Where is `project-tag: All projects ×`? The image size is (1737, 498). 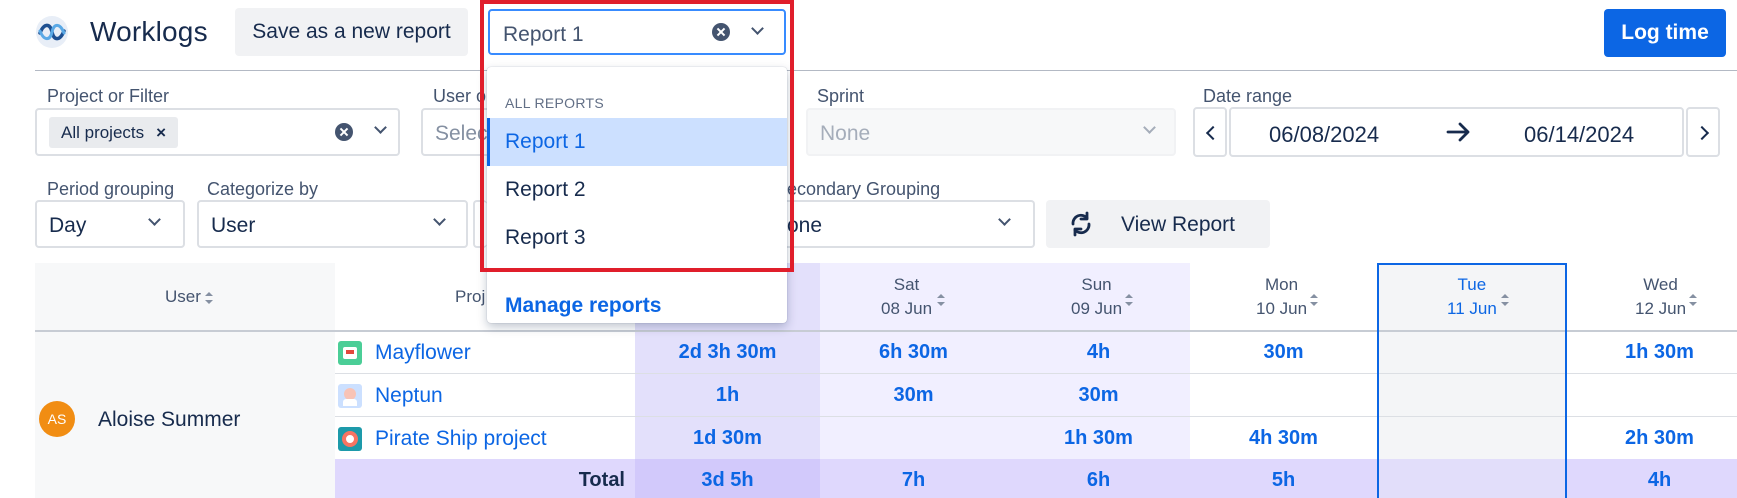
project-tag: All projects × is located at coordinates (114, 132).